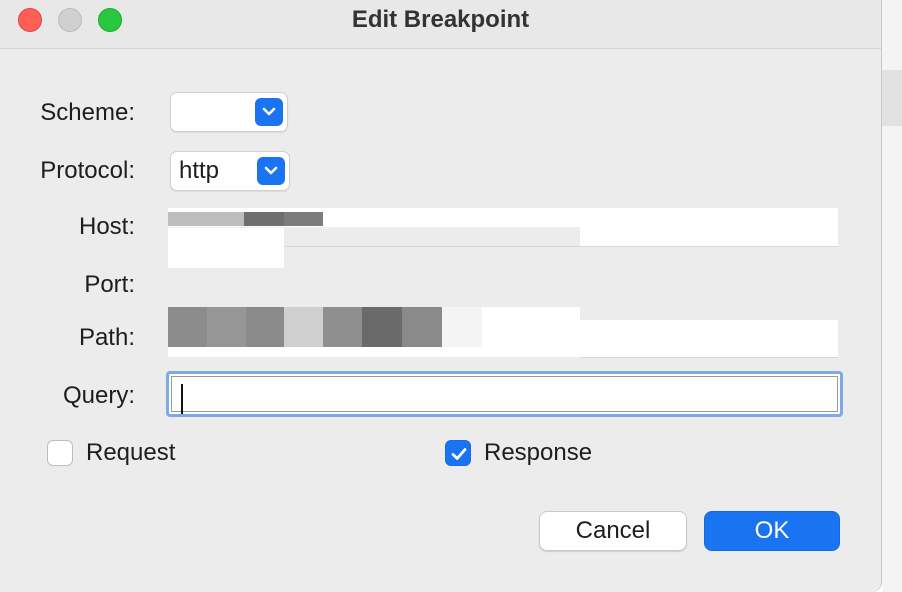 The height and width of the screenshot is (592, 902). I want to click on ok-button: OK, so click(772, 531).